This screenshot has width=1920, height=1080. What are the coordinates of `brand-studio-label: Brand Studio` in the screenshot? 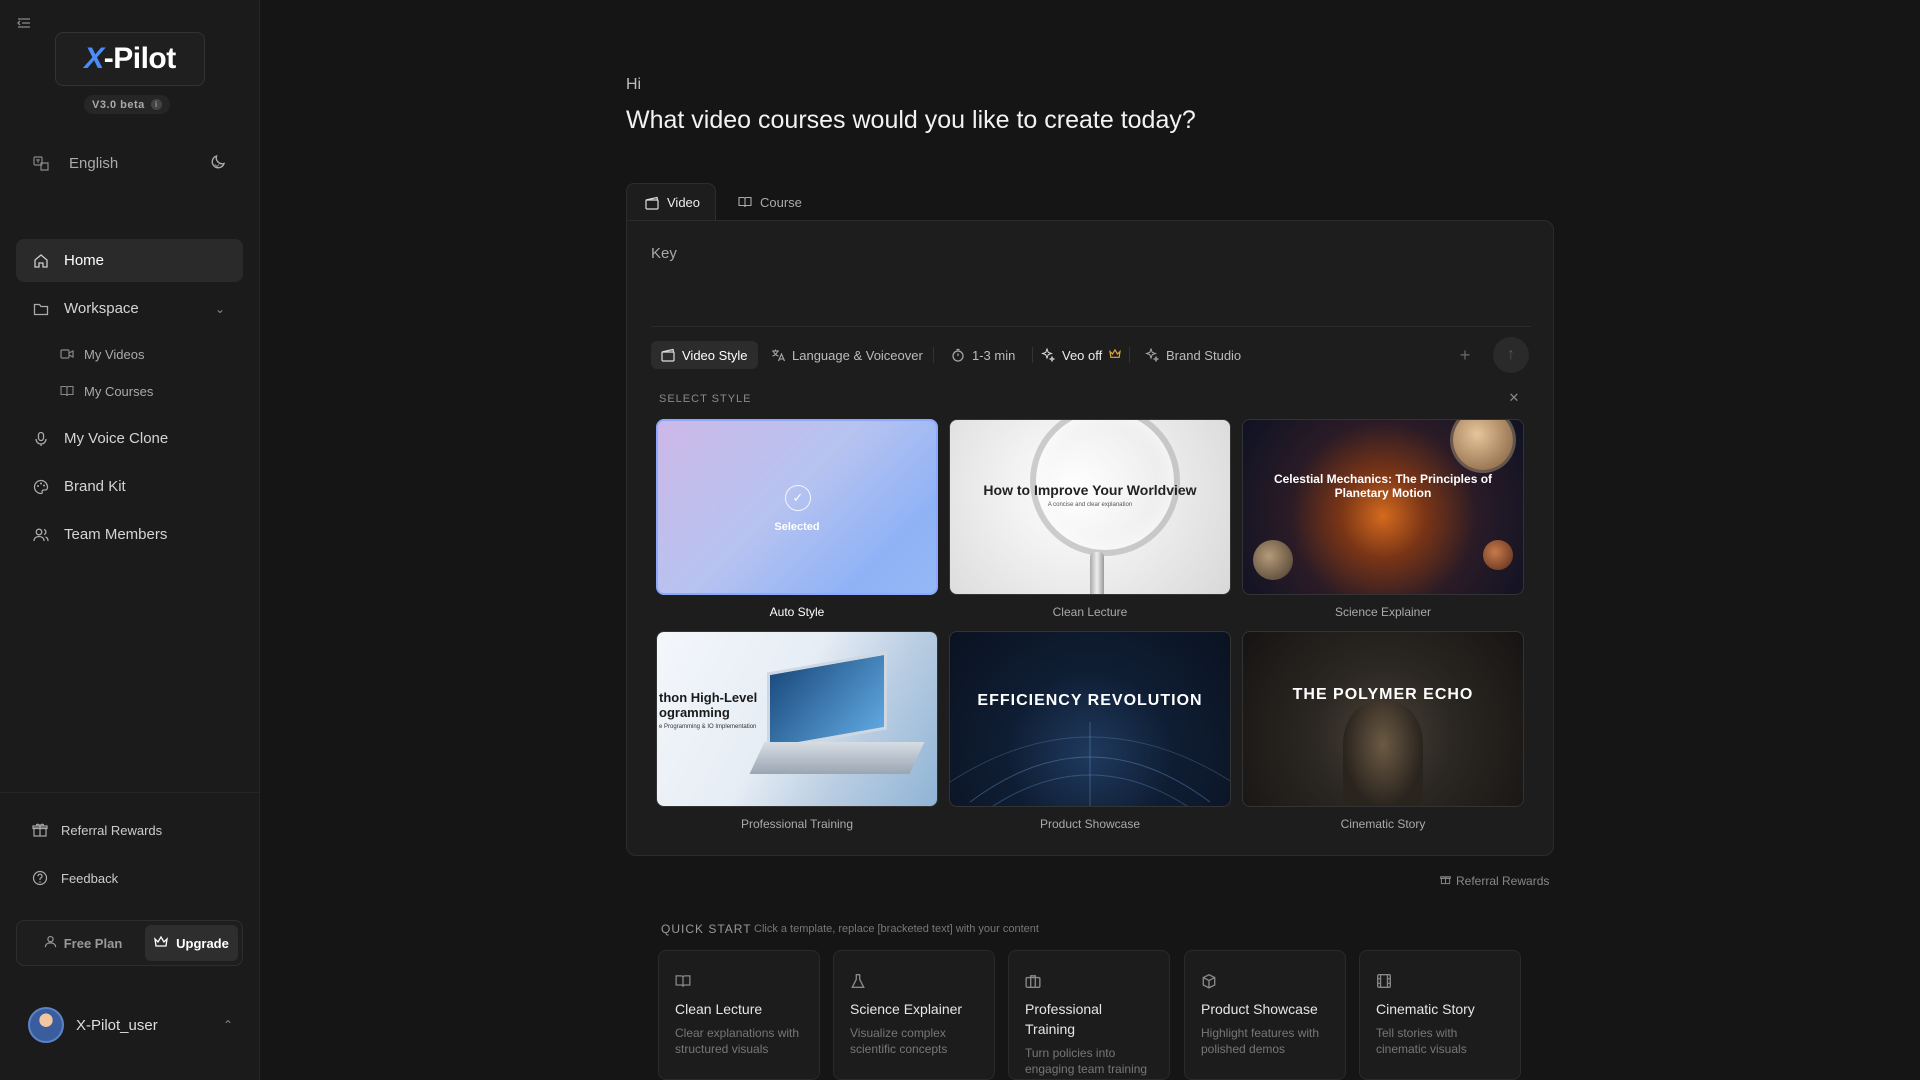 It's located at (1204, 355).